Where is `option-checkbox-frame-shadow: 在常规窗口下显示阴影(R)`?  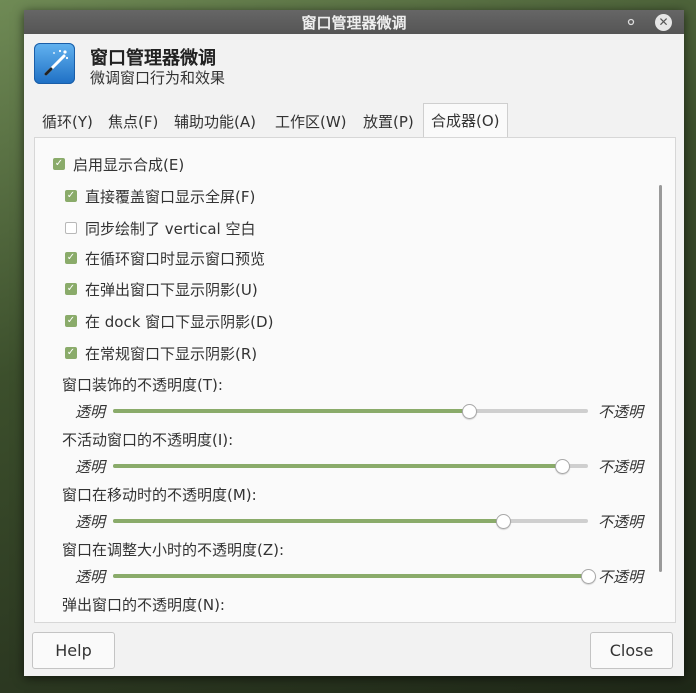
option-checkbox-frame-shadow: 在常规窗口下显示阴影(R) is located at coordinates (161, 353).